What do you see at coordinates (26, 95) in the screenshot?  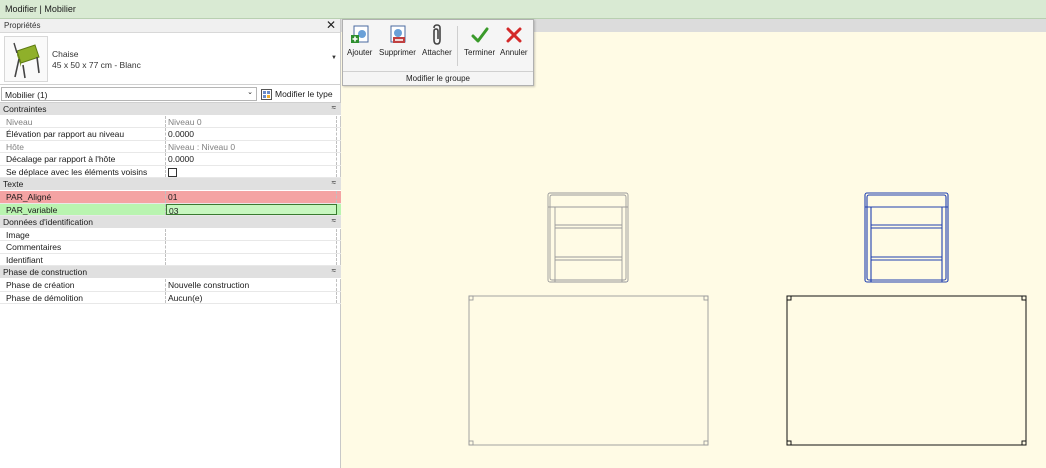 I see `instance-filter-value: Mobilier (1)` at bounding box center [26, 95].